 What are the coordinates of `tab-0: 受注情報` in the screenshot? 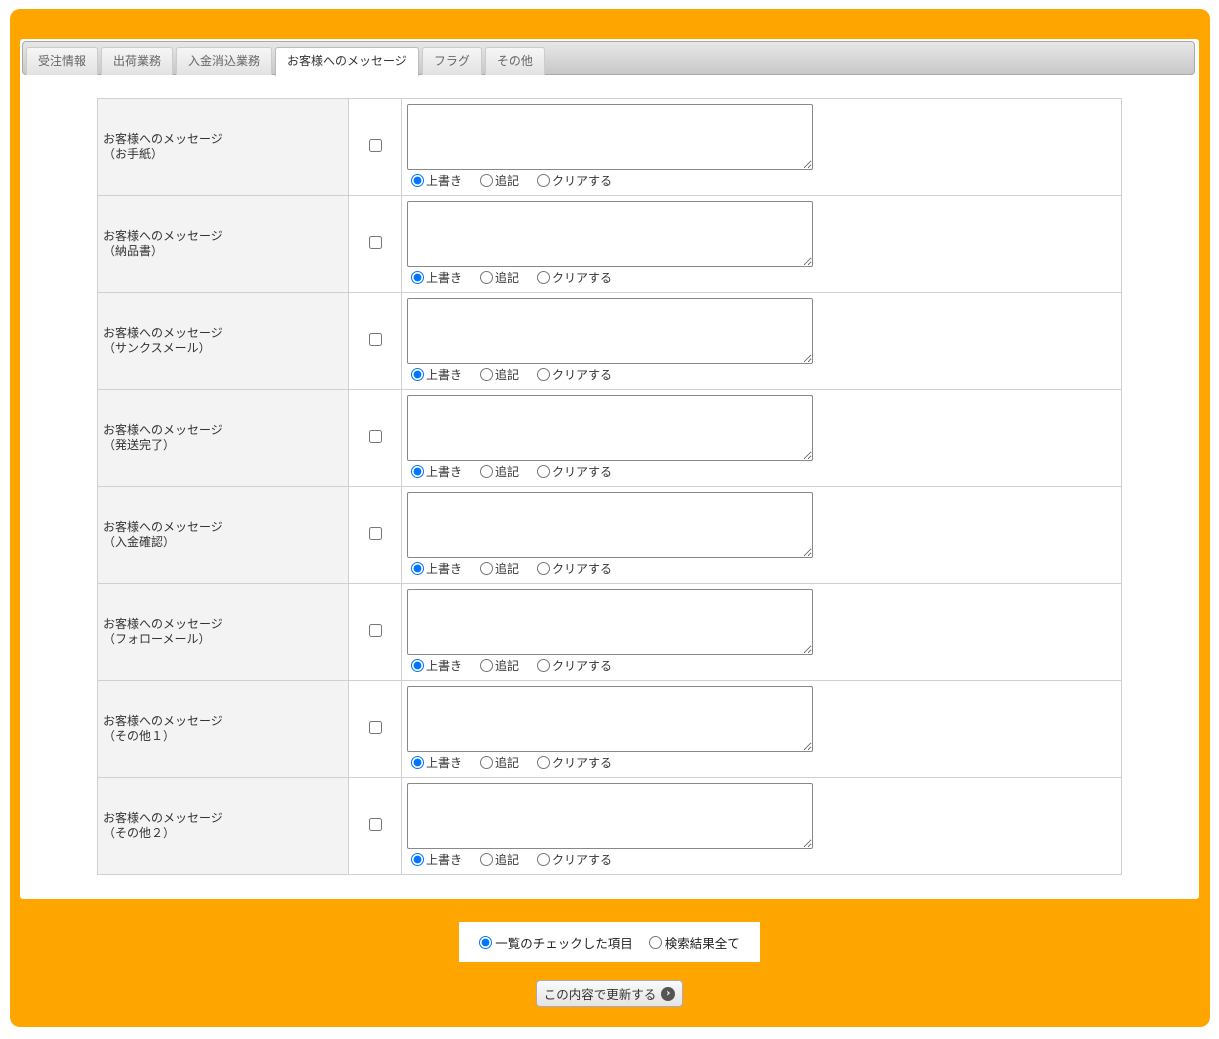 It's located at (62, 61).